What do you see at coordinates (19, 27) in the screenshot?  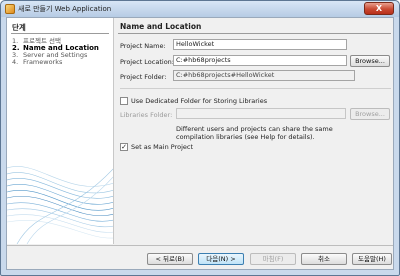 I see `steps-title: 단계` at bounding box center [19, 27].